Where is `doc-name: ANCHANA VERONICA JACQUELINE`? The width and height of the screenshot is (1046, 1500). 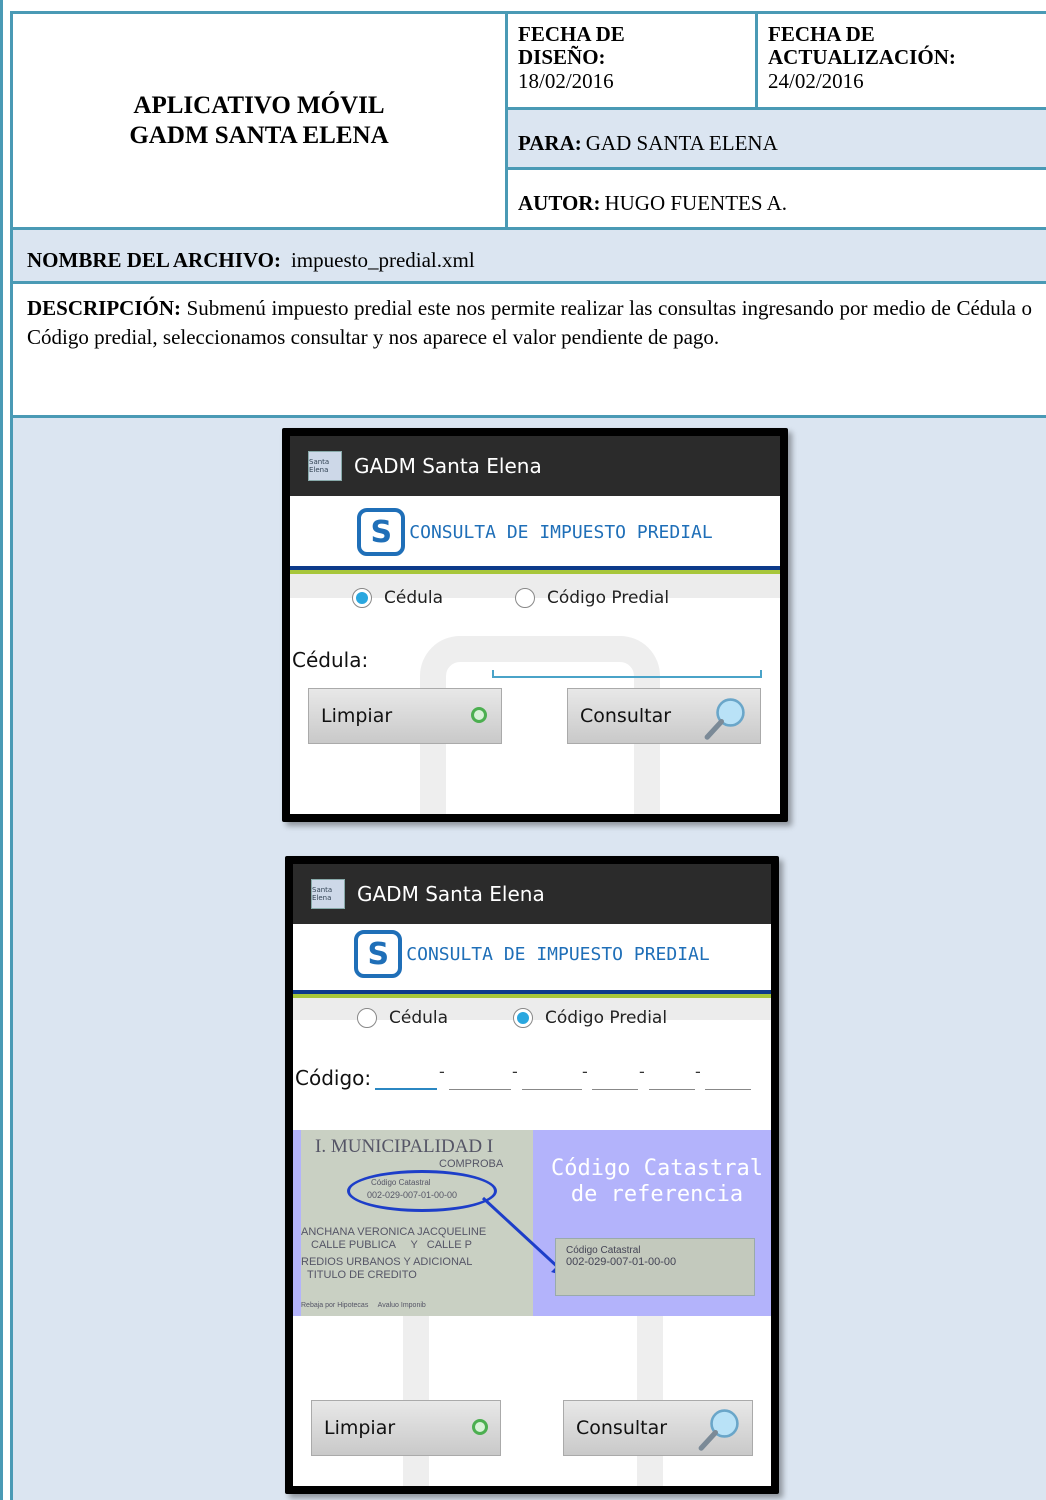 doc-name: ANCHANA VERONICA JACQUELINE is located at coordinates (394, 1232).